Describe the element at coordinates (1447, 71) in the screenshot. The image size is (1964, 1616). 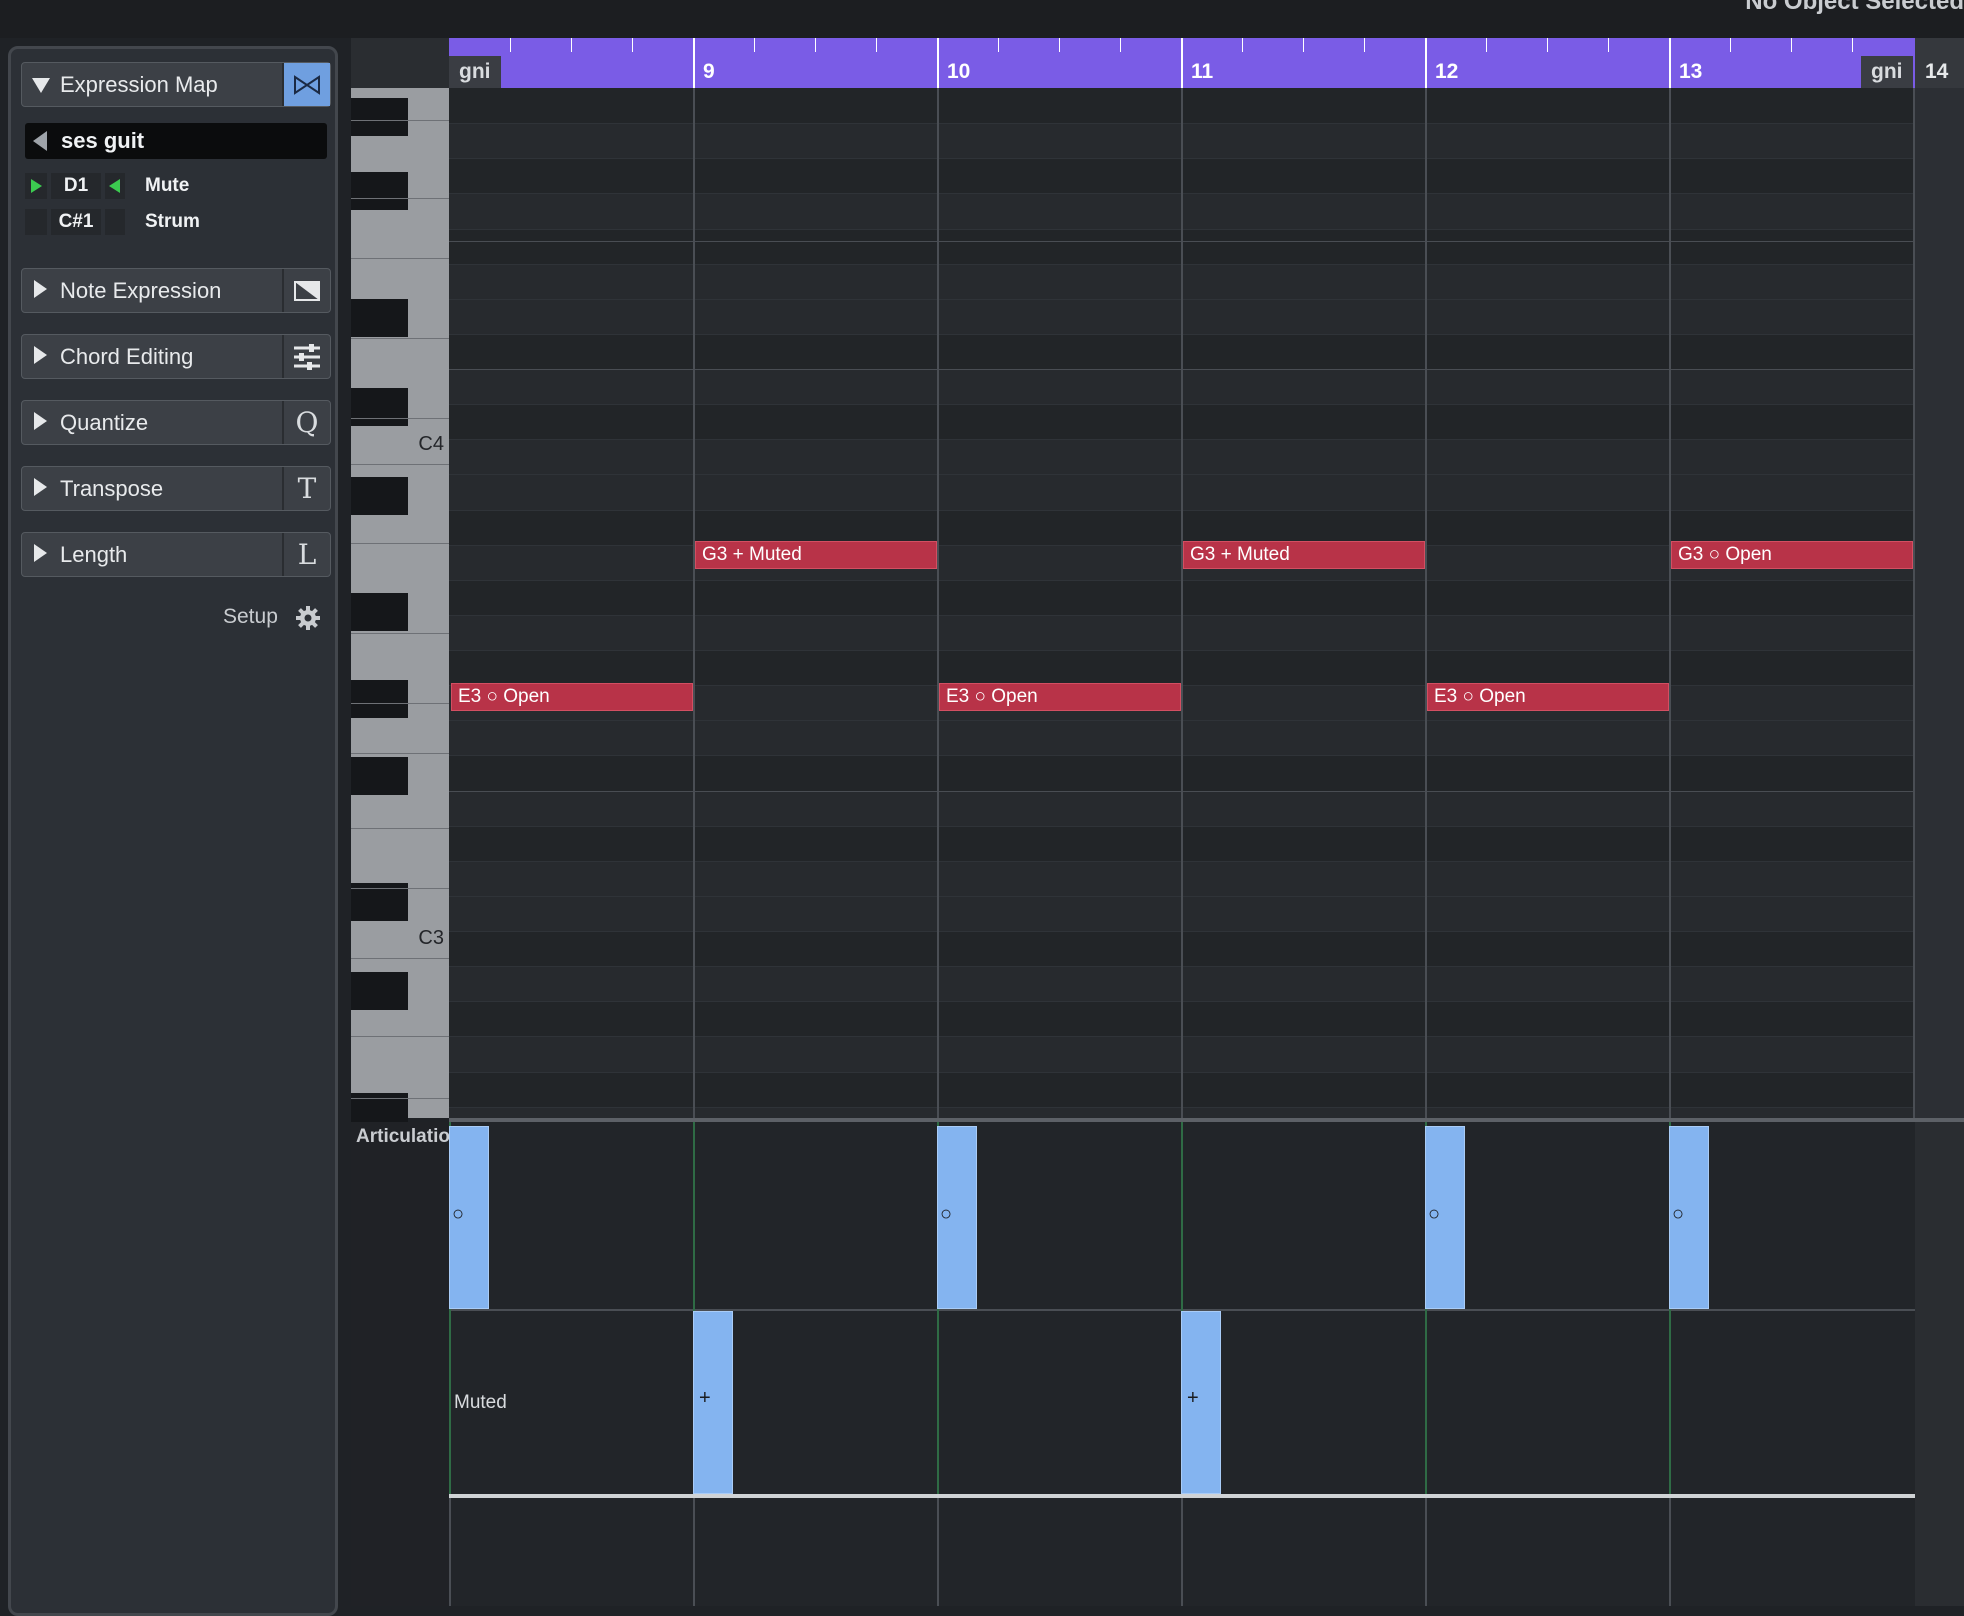
I see `bar-number: 12` at that location.